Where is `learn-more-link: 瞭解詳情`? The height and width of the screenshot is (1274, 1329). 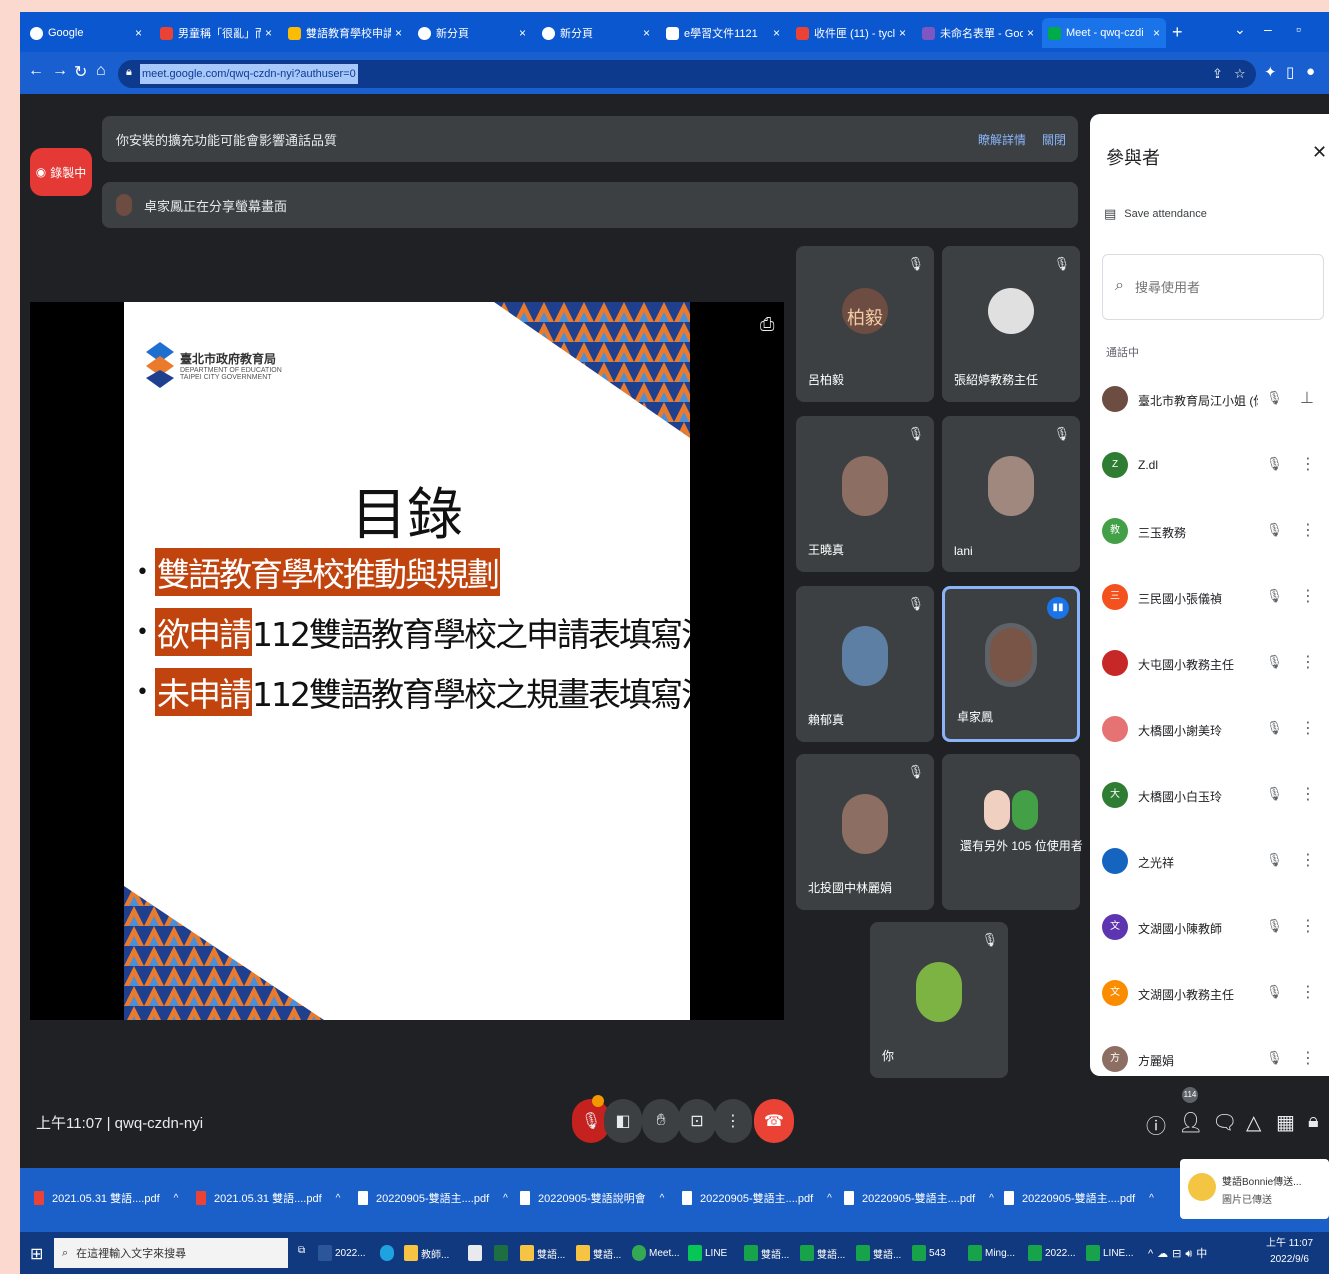 learn-more-link: 瞭解詳情 is located at coordinates (1002, 139).